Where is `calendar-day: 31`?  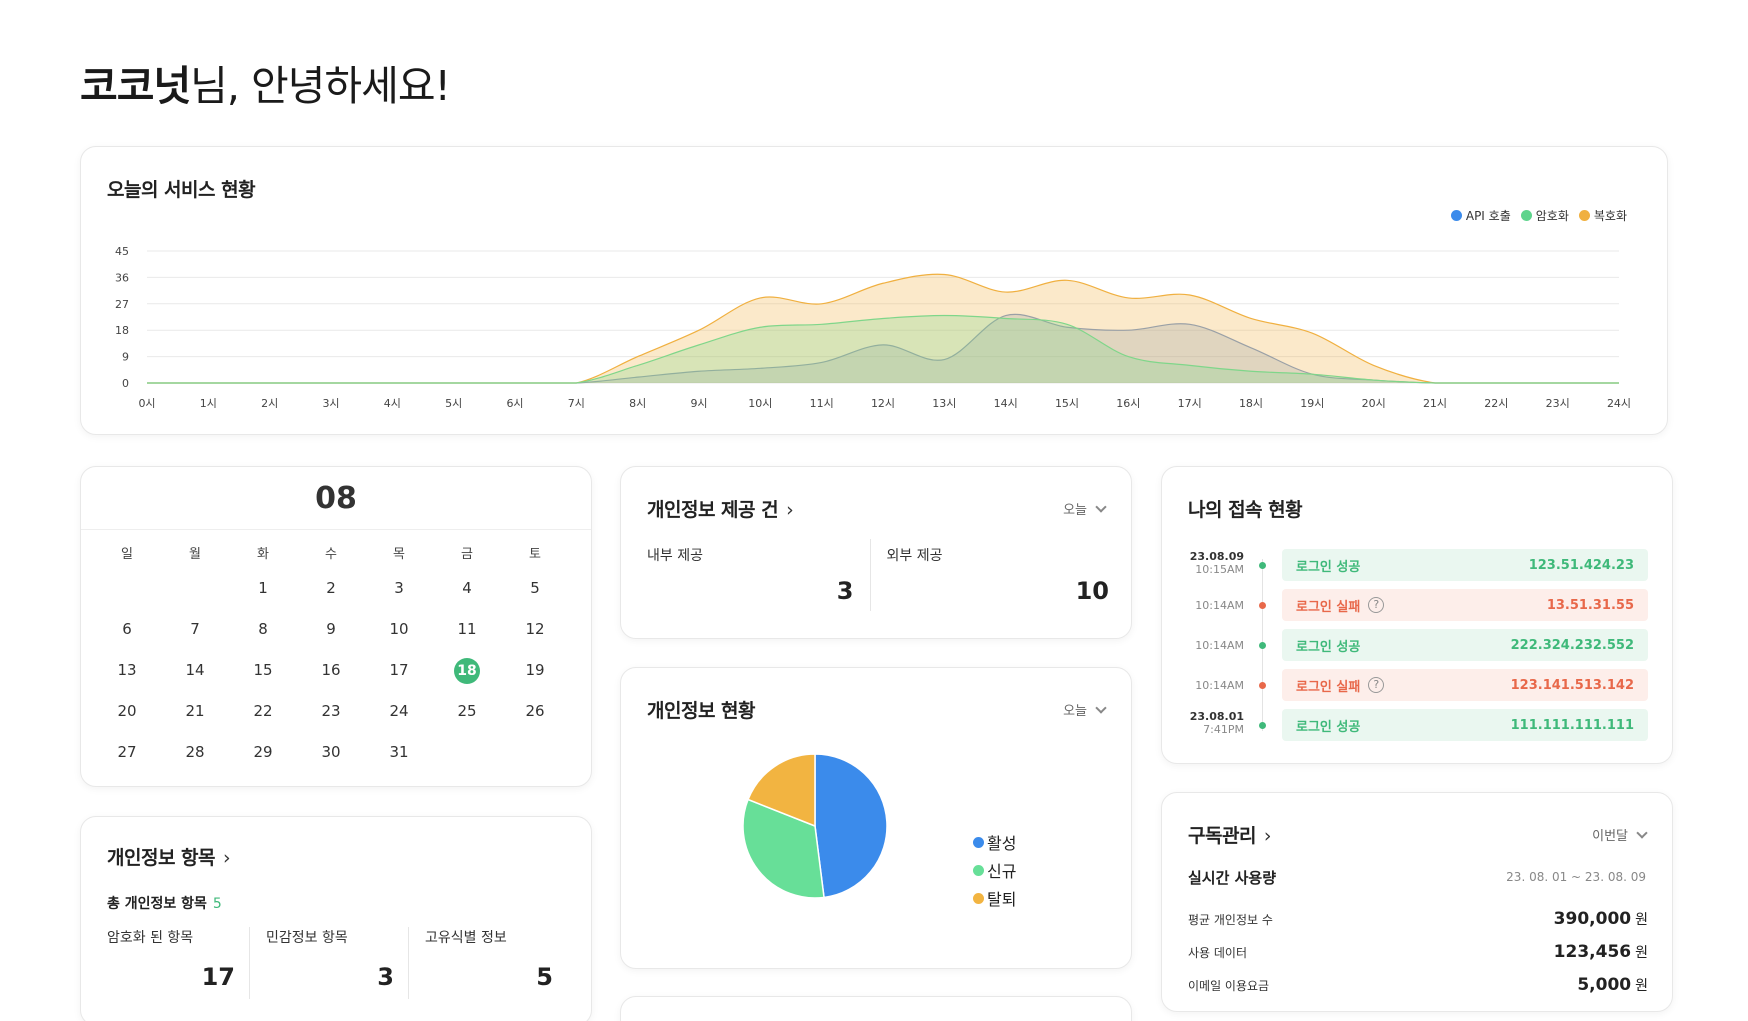
calendar-day: 31 is located at coordinates (399, 759).